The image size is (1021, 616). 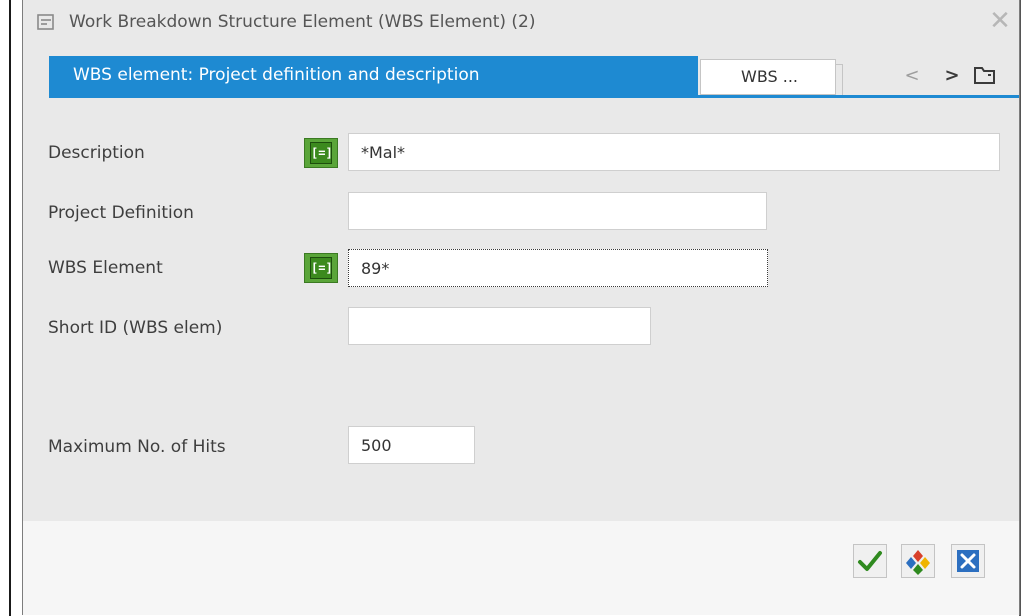 I want to click on tab-scroll-right-icon: >, so click(x=952, y=75).